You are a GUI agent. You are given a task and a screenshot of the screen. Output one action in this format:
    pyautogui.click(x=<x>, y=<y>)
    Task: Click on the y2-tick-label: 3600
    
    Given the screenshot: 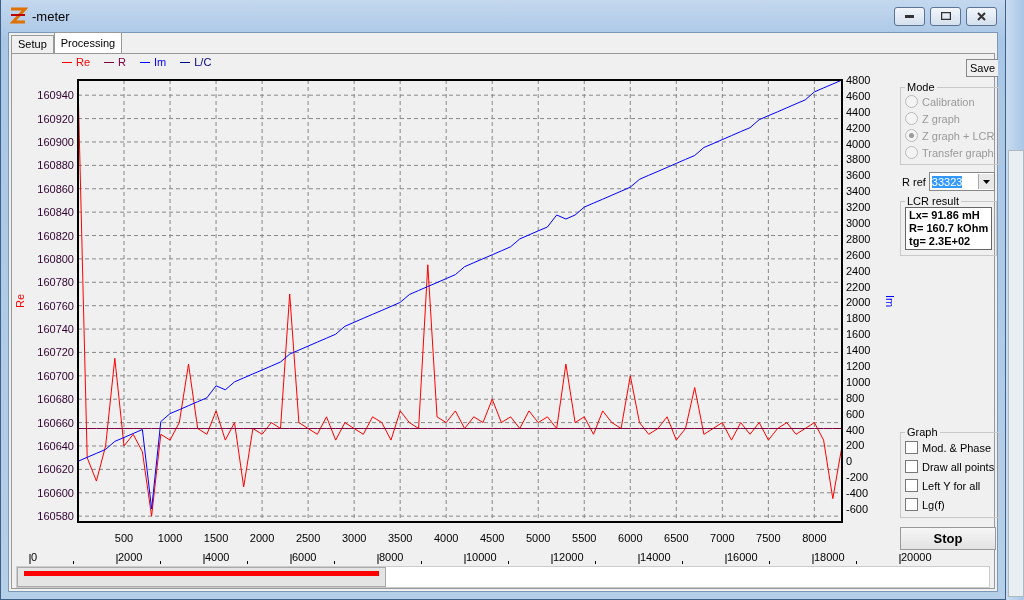 What is the action you would take?
    pyautogui.click(x=858, y=175)
    